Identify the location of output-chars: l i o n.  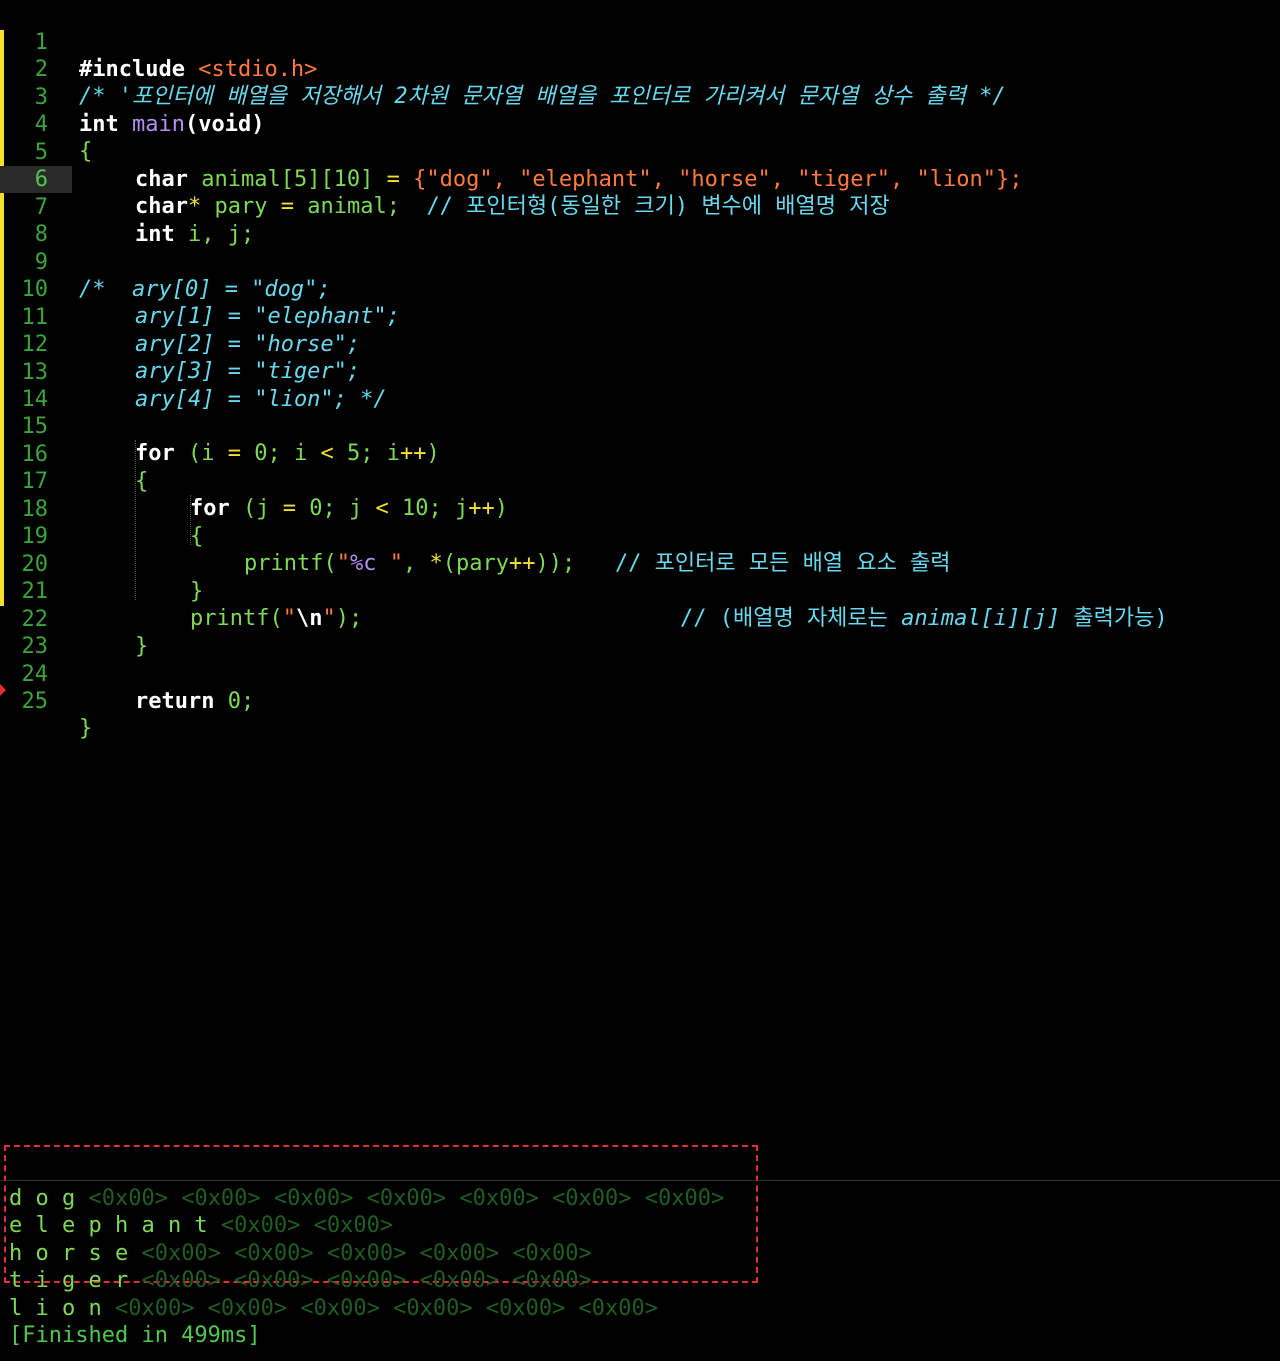
(62, 1308).